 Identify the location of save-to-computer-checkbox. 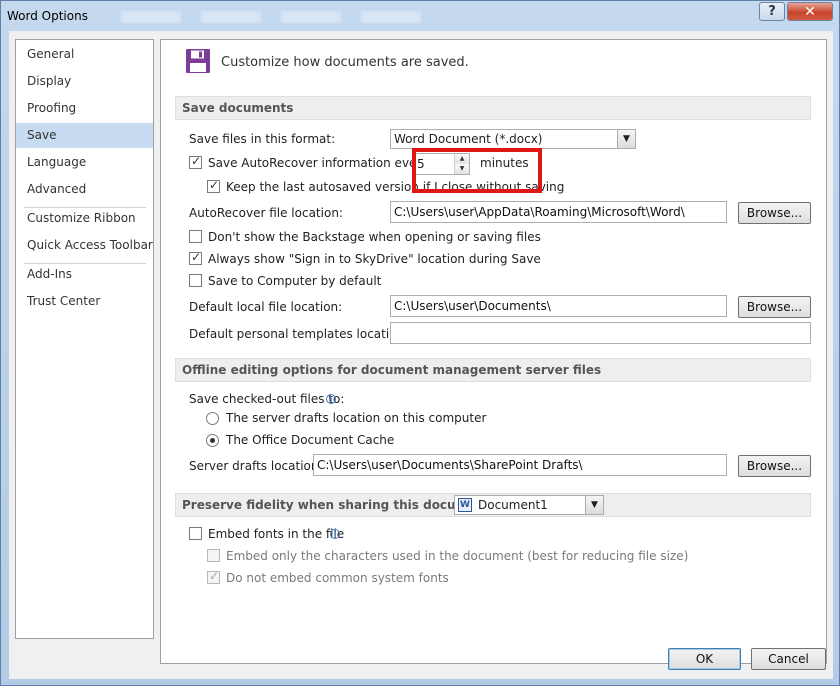
(195, 280).